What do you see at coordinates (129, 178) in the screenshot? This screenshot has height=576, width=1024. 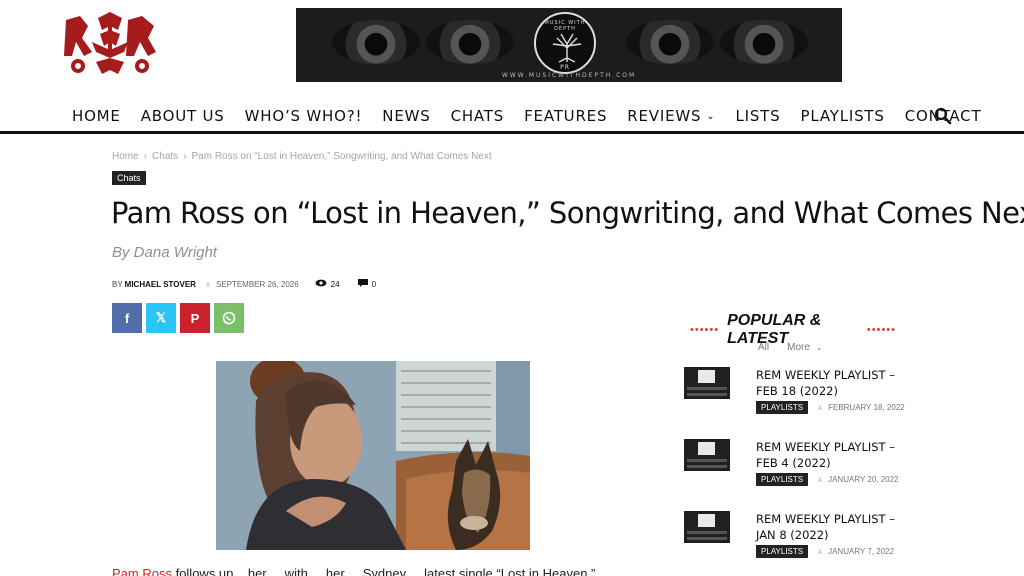 I see `category-tag: Chats` at bounding box center [129, 178].